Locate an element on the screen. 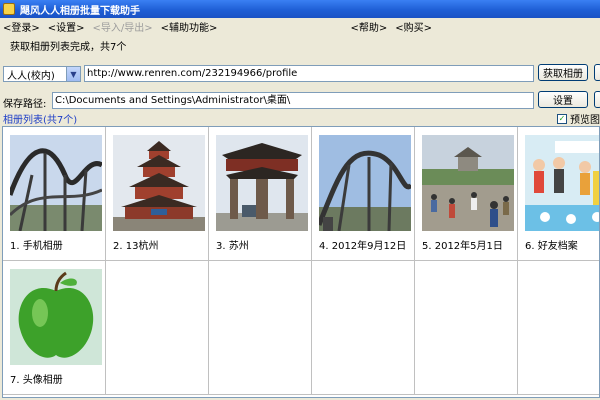 The image size is (600, 400). menu-buy: <购买> is located at coordinates (413, 26).